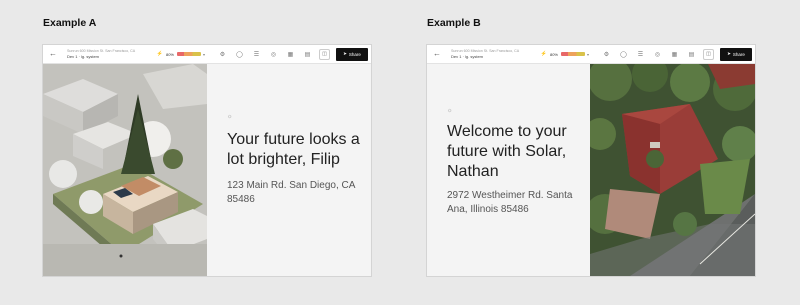 The width and height of the screenshot is (800, 305). What do you see at coordinates (454, 23) in the screenshot?
I see `example-b-label: Example B` at bounding box center [454, 23].